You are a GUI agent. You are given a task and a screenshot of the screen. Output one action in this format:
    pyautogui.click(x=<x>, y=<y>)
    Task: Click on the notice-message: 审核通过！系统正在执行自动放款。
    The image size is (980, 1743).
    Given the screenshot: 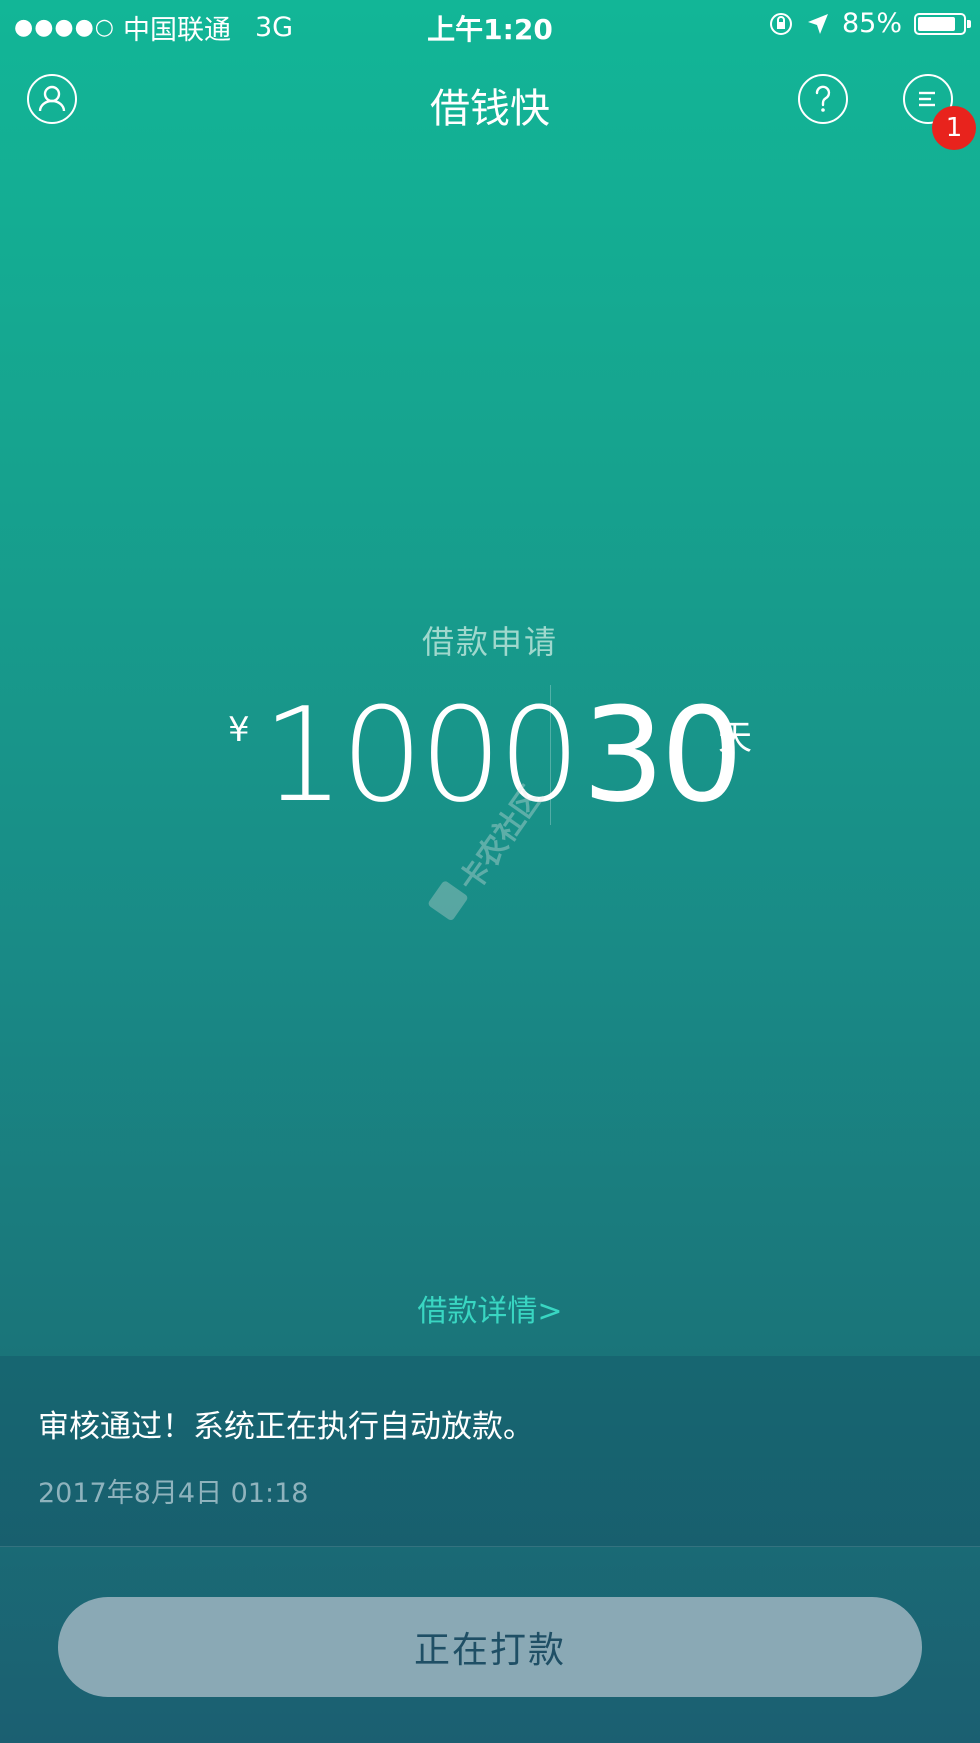 What is the action you would take?
    pyautogui.click(x=286, y=1427)
    